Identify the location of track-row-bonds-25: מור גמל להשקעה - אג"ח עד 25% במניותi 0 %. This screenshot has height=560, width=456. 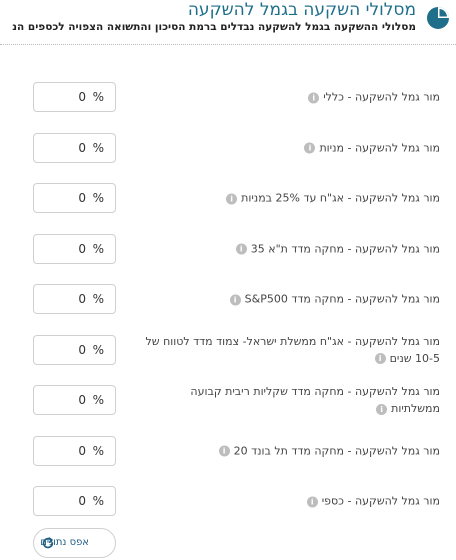
(228, 198).